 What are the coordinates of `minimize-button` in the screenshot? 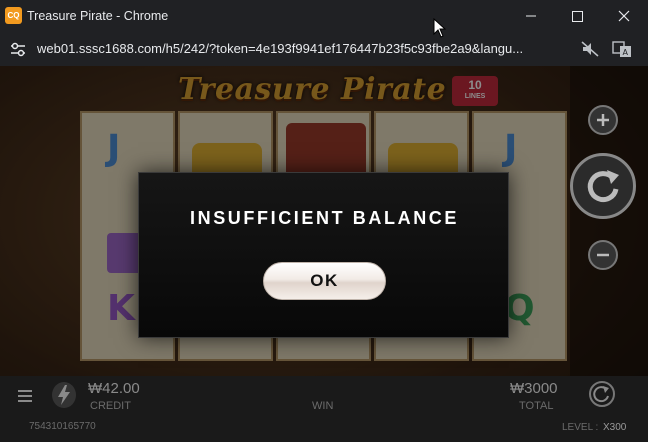 It's located at (531, 16).